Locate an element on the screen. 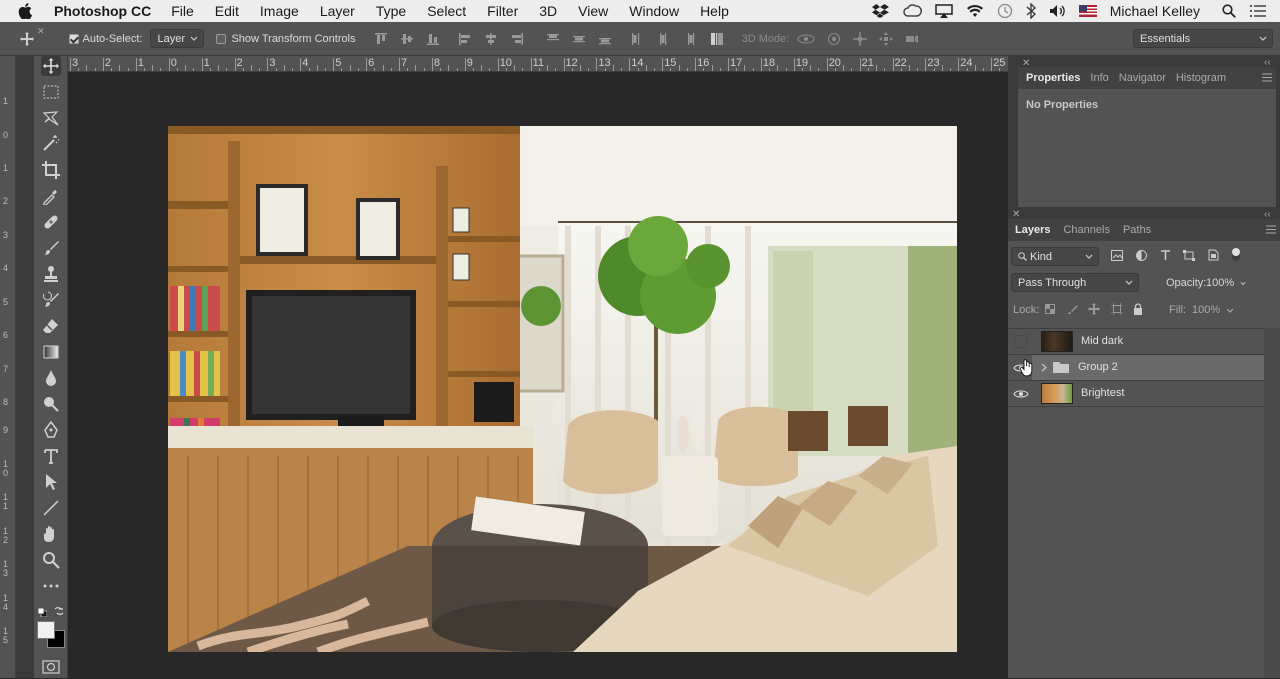 The width and height of the screenshot is (1280, 679). menu-select: Select is located at coordinates (446, 11).